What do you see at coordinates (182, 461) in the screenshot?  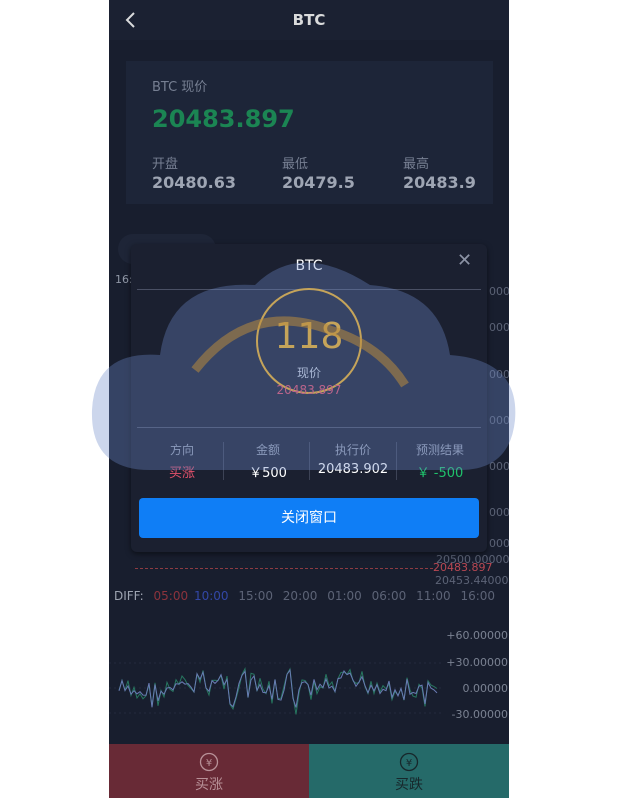 I see `direction-col: 方向 买涨` at bounding box center [182, 461].